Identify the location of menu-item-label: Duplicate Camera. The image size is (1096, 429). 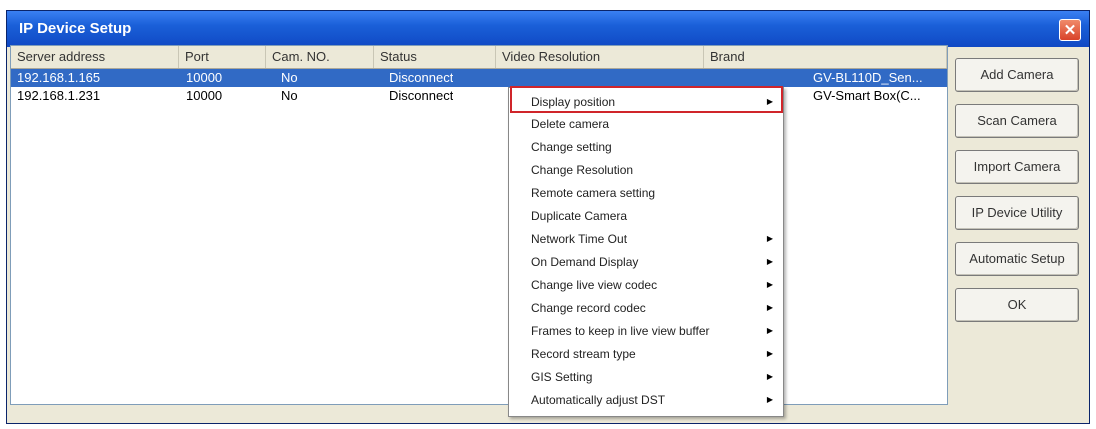
(579, 216).